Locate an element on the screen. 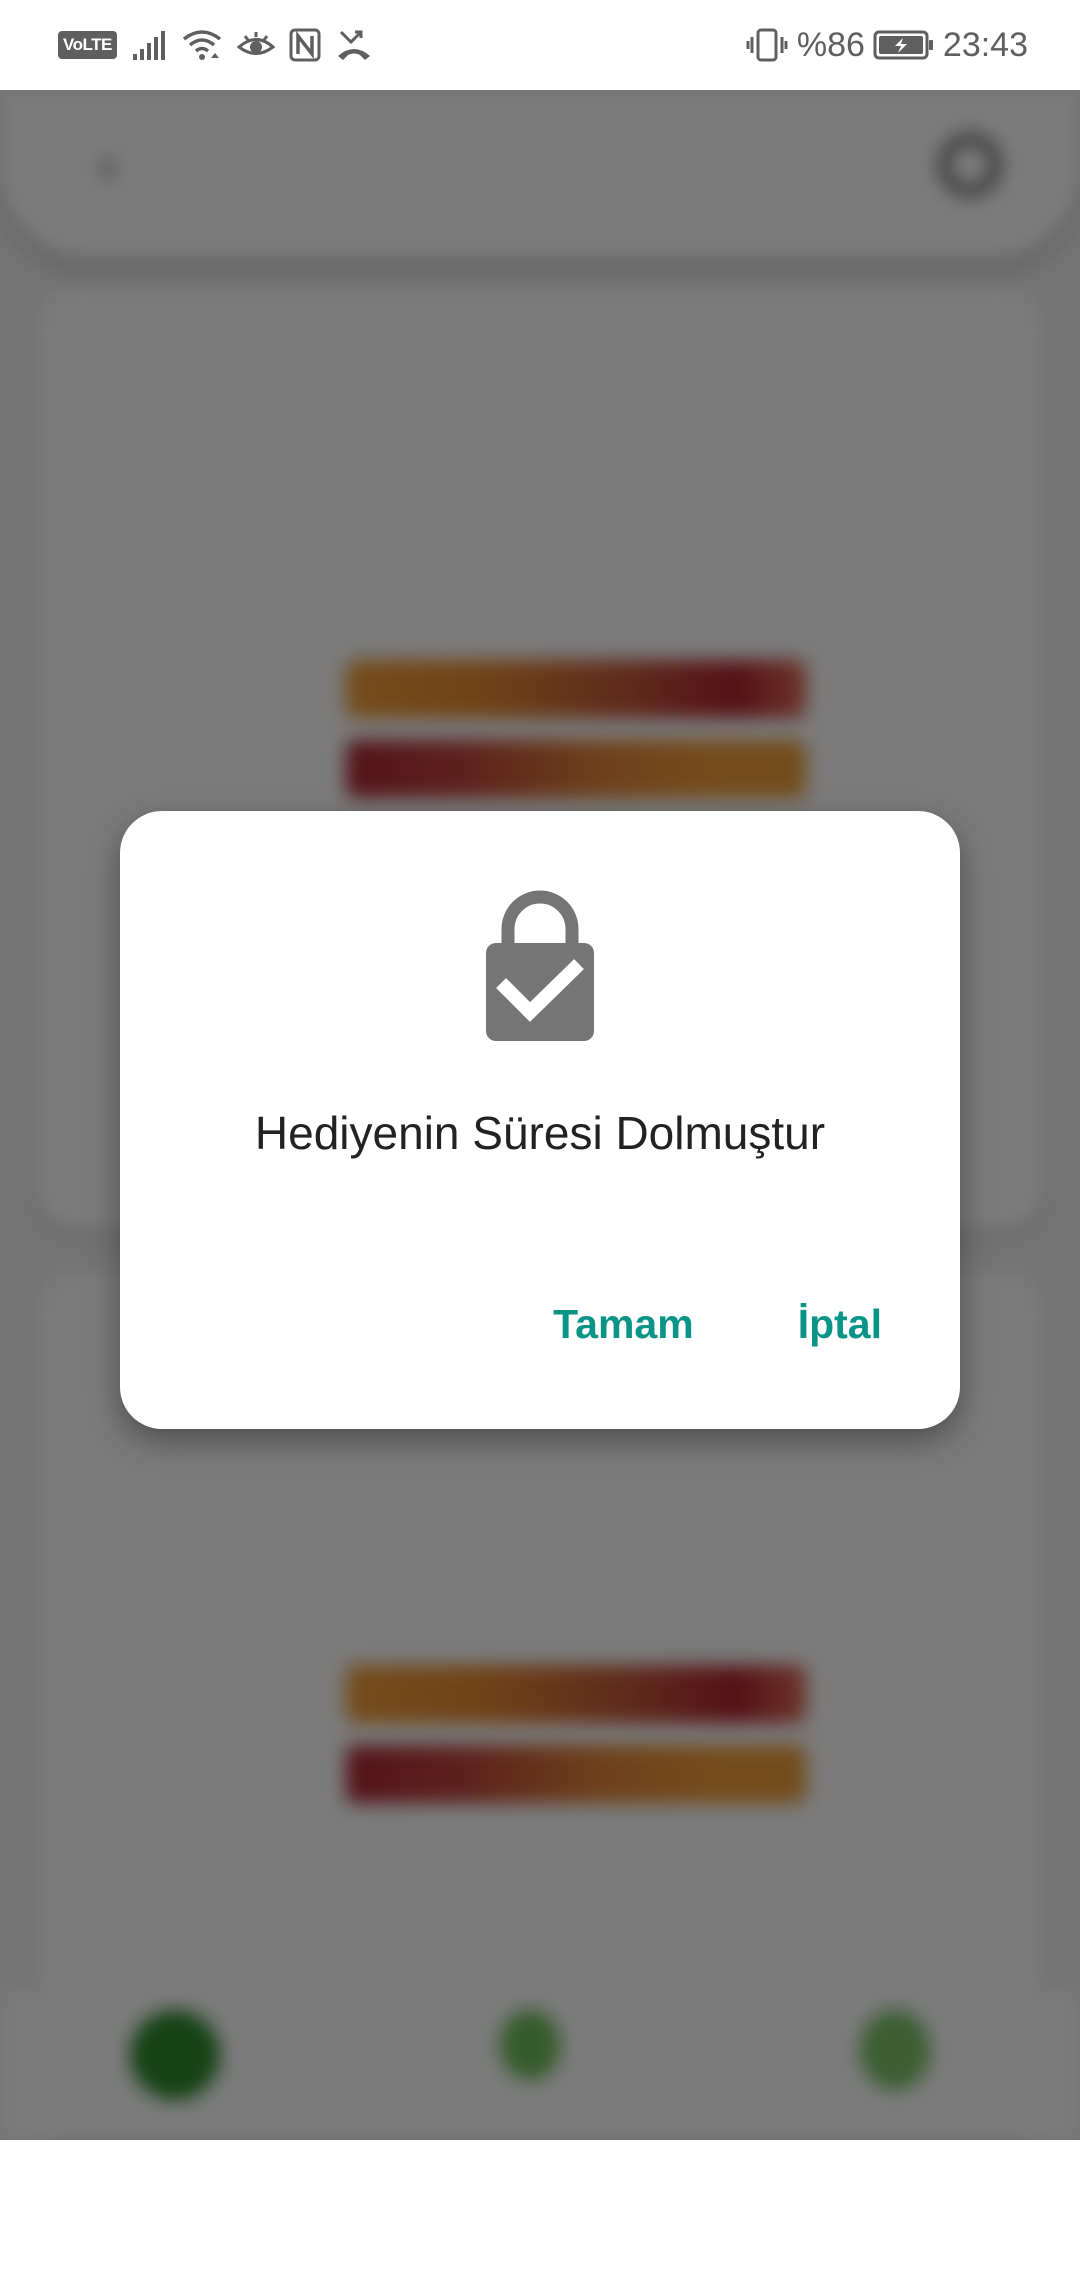 The image size is (1080, 2280). status-bar-left: VoLTE is located at coordinates (215, 45).